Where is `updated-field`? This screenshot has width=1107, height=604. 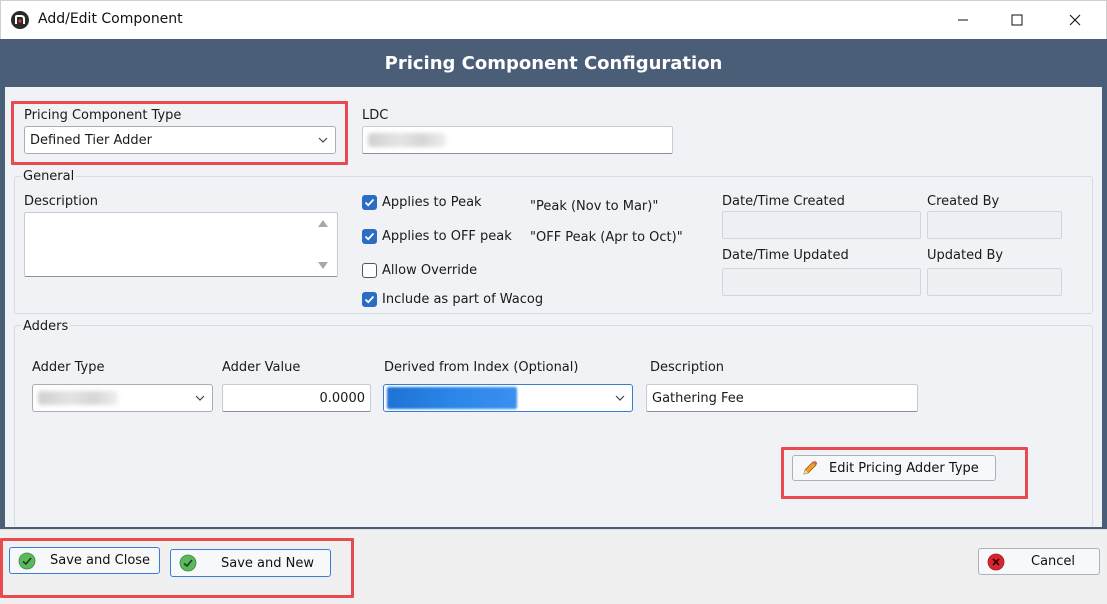 updated-field is located at coordinates (821, 282).